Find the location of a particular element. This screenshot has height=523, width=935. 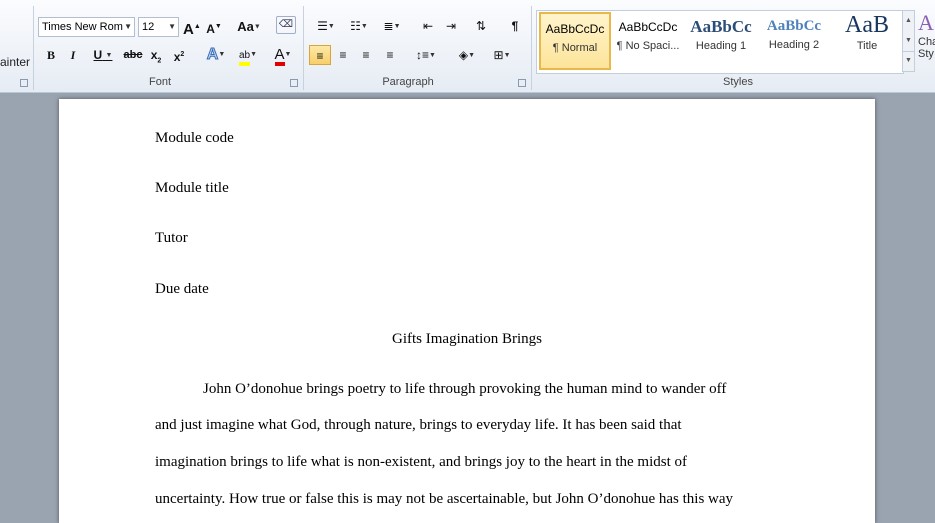

format-painter-button: ainter is located at coordinates (15, 62).